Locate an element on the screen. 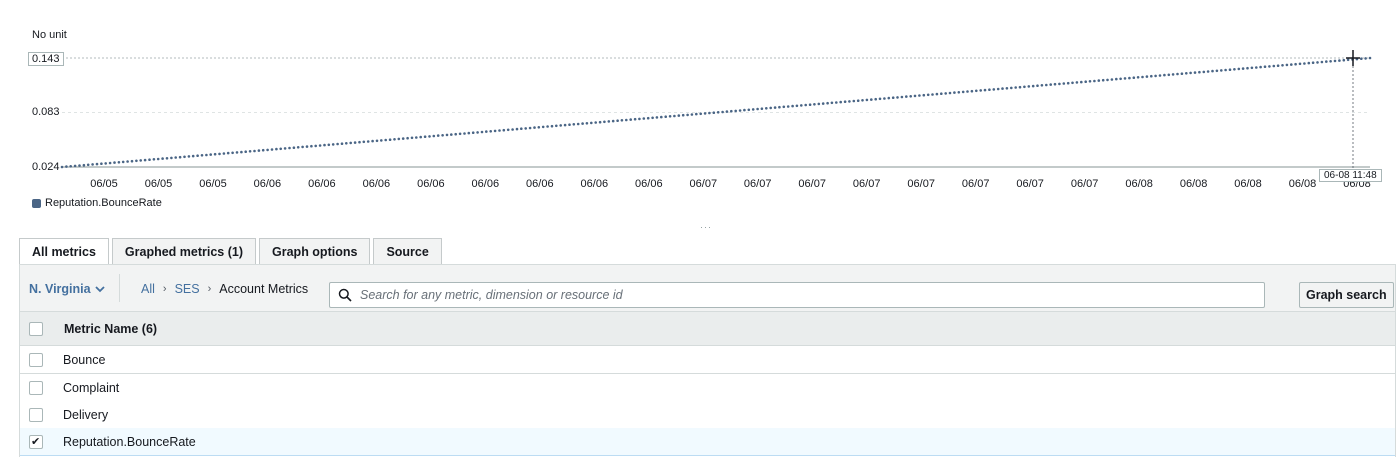  tab-graphed-metrics: Graphed metrics (1) is located at coordinates (184, 251).